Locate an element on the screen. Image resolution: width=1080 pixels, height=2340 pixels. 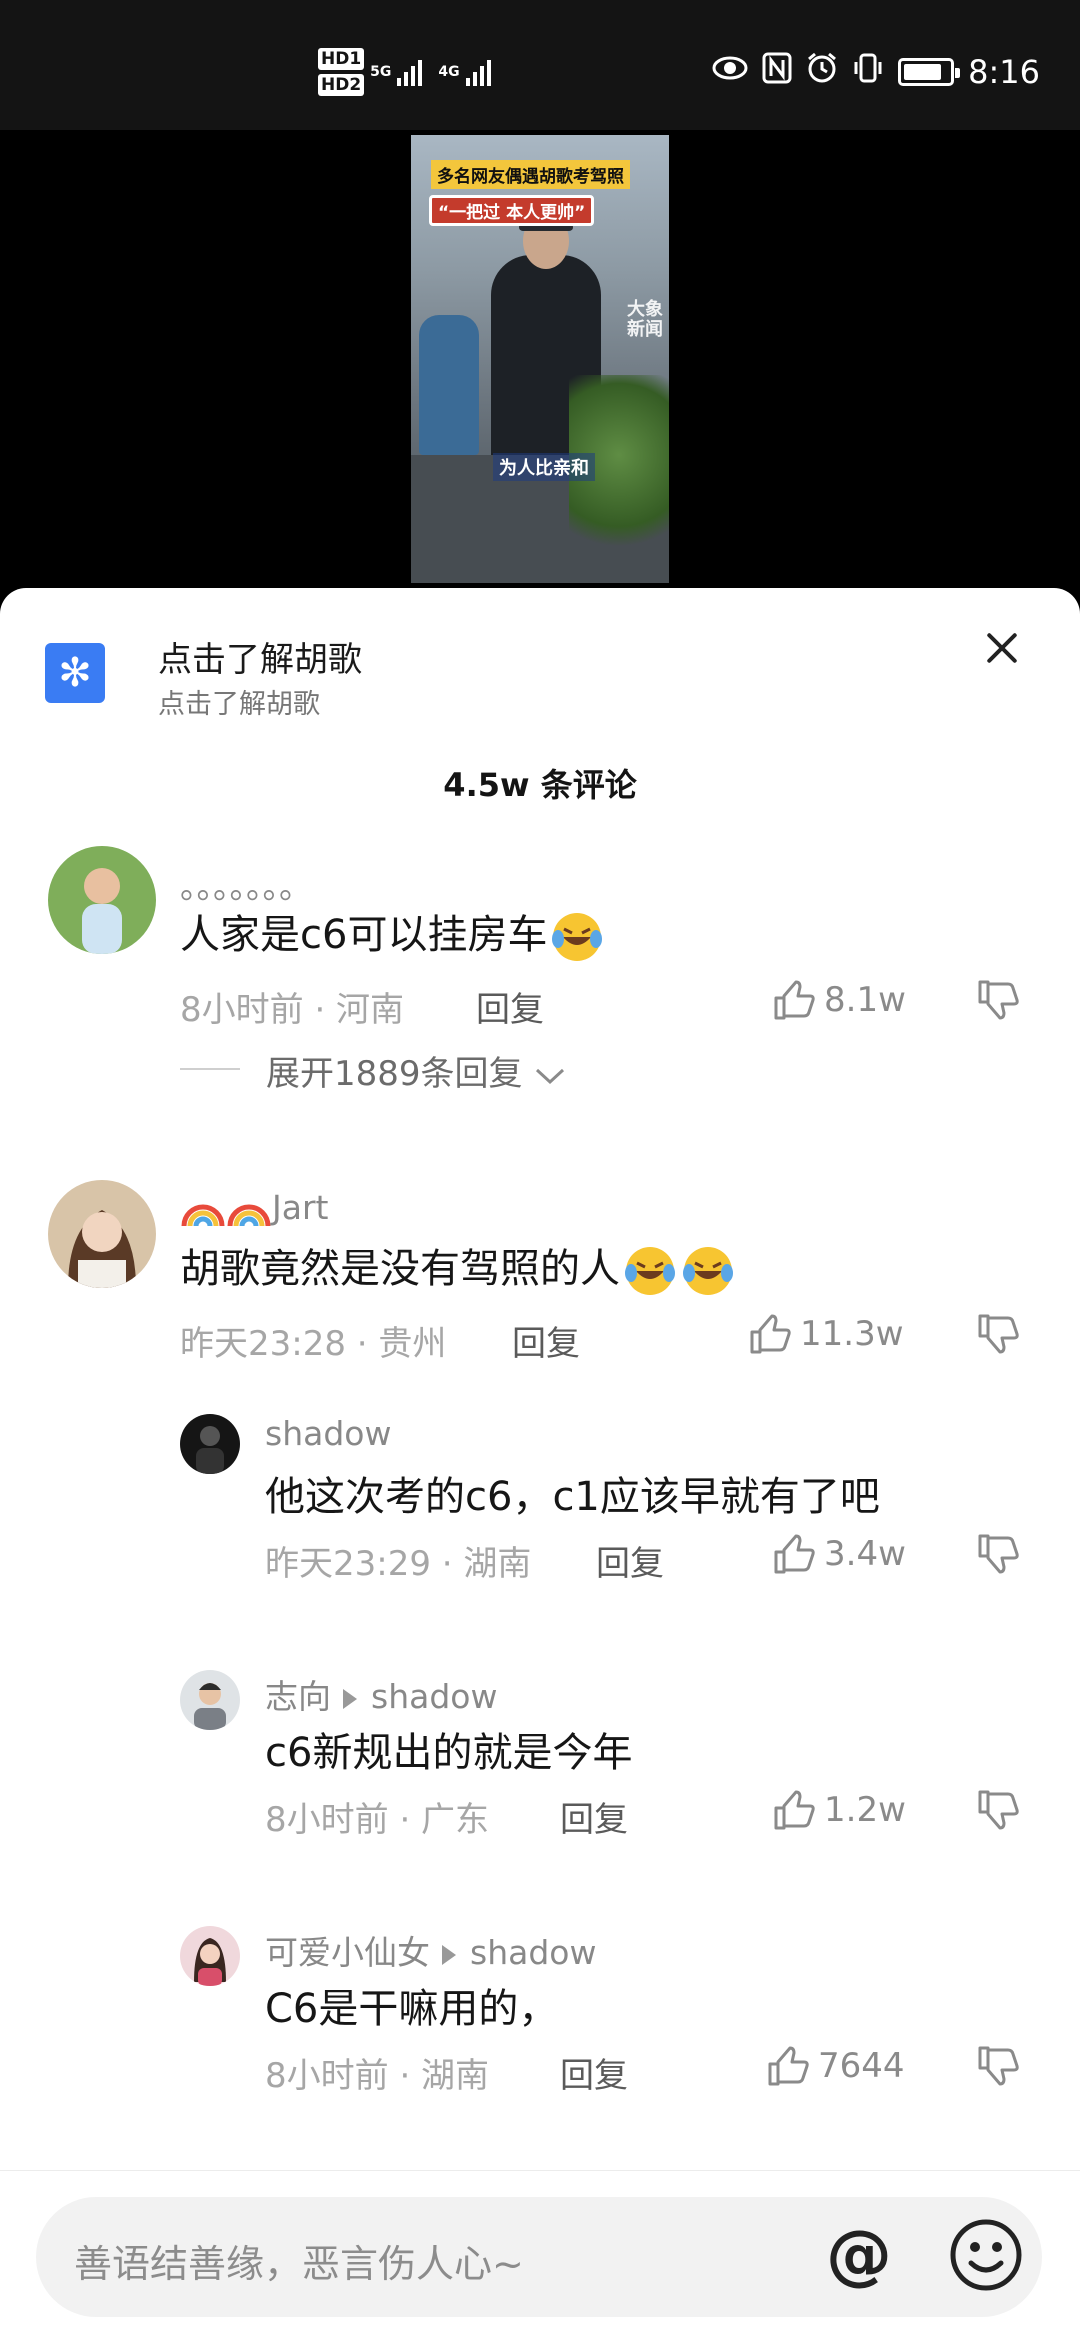
like-button: 7644 is located at coordinates (835, 2066).